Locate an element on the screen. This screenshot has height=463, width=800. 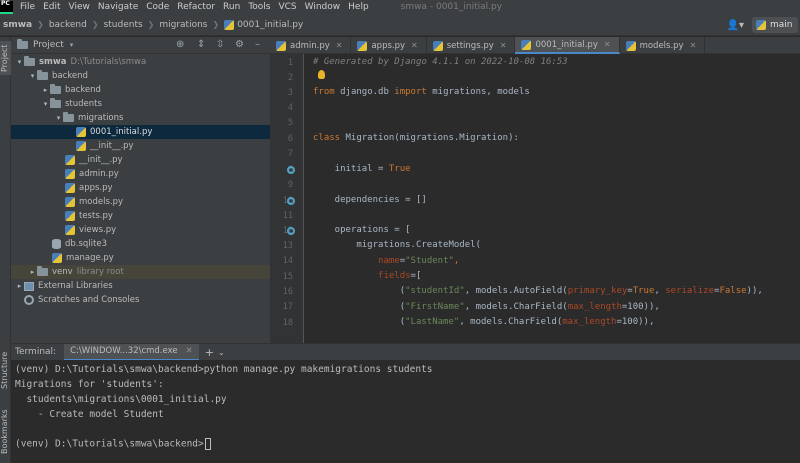
tree-row-apps: apps.py is located at coordinates (140, 188).